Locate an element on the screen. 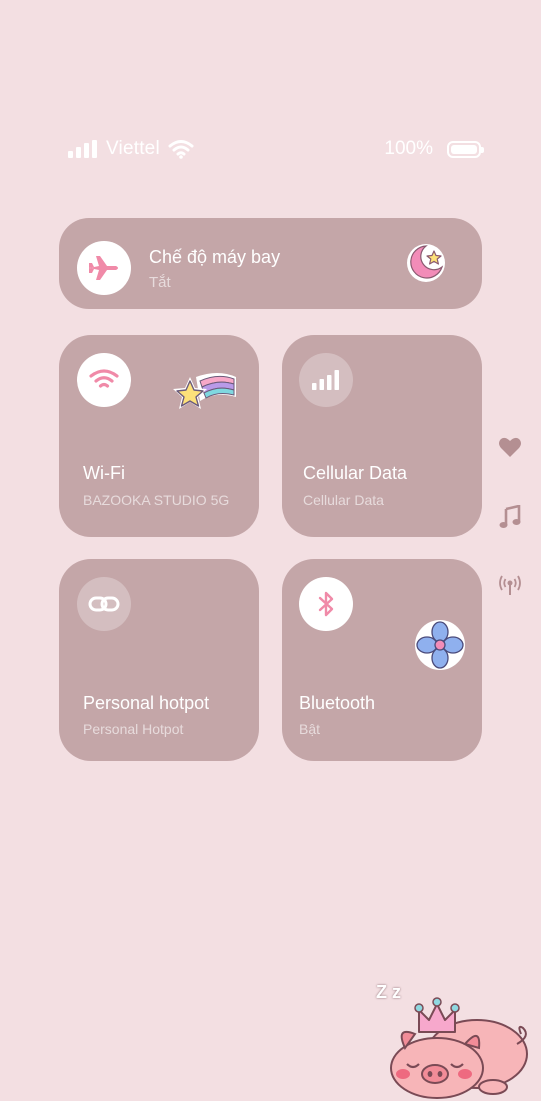 This screenshot has height=1101, width=541. airplane-mode-status: Tắt is located at coordinates (160, 282).